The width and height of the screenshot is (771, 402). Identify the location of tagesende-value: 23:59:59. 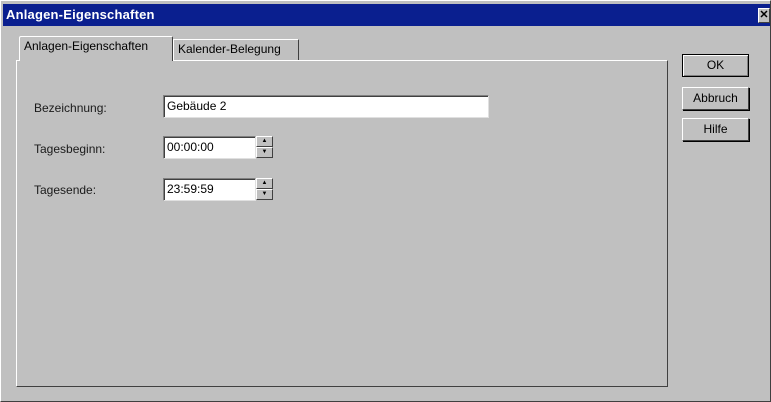
(190, 189).